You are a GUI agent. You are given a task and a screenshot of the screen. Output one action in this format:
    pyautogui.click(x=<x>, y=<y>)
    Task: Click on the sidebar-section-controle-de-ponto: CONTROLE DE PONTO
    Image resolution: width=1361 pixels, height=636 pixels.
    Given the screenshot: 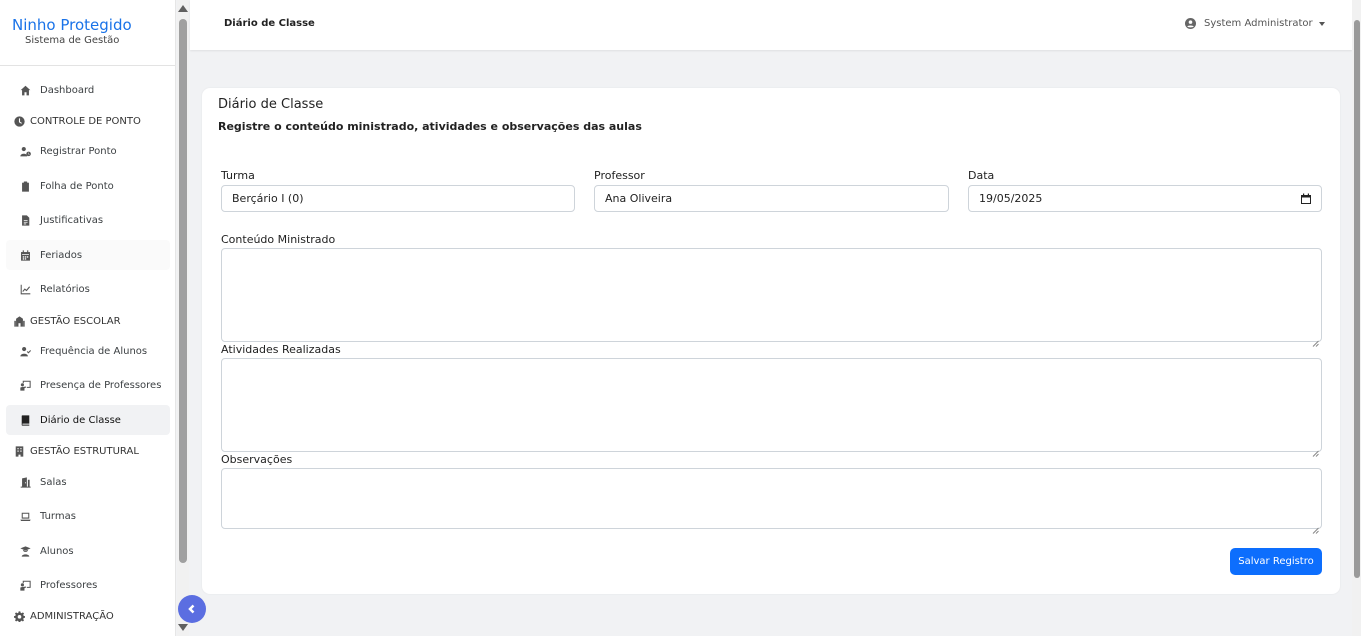 What is the action you would take?
    pyautogui.click(x=88, y=121)
    